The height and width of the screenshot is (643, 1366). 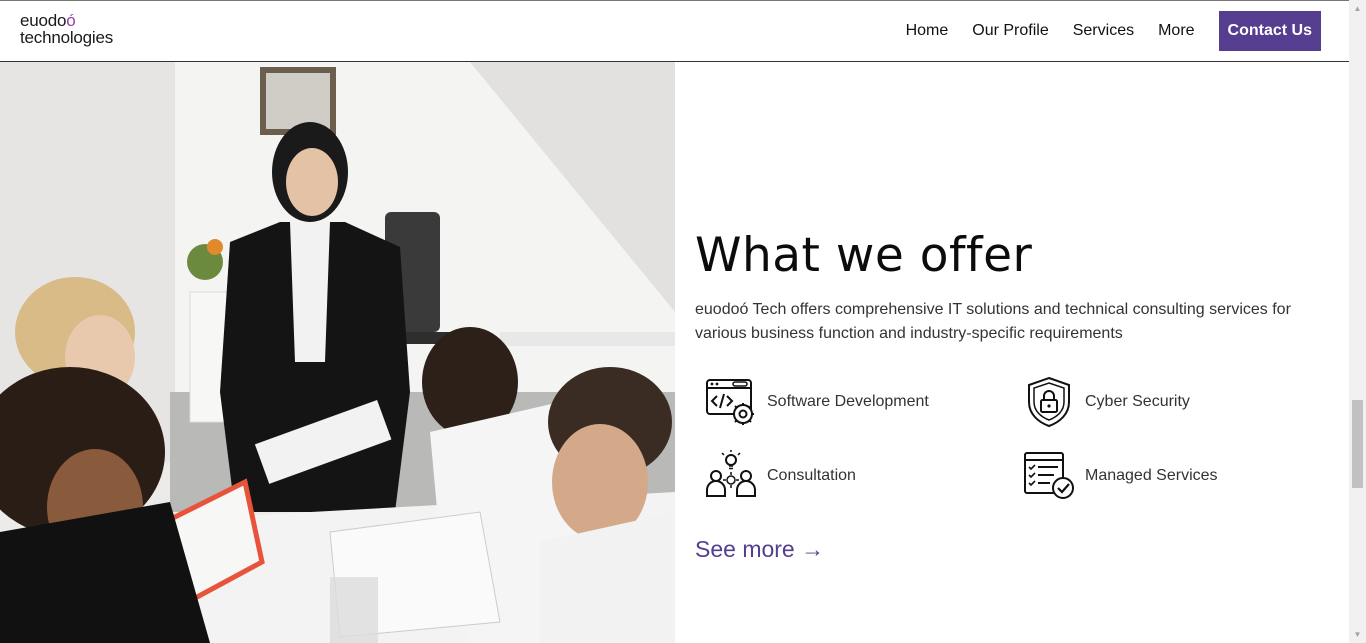 What do you see at coordinates (927, 31) in the screenshot?
I see `nav-home: Home` at bounding box center [927, 31].